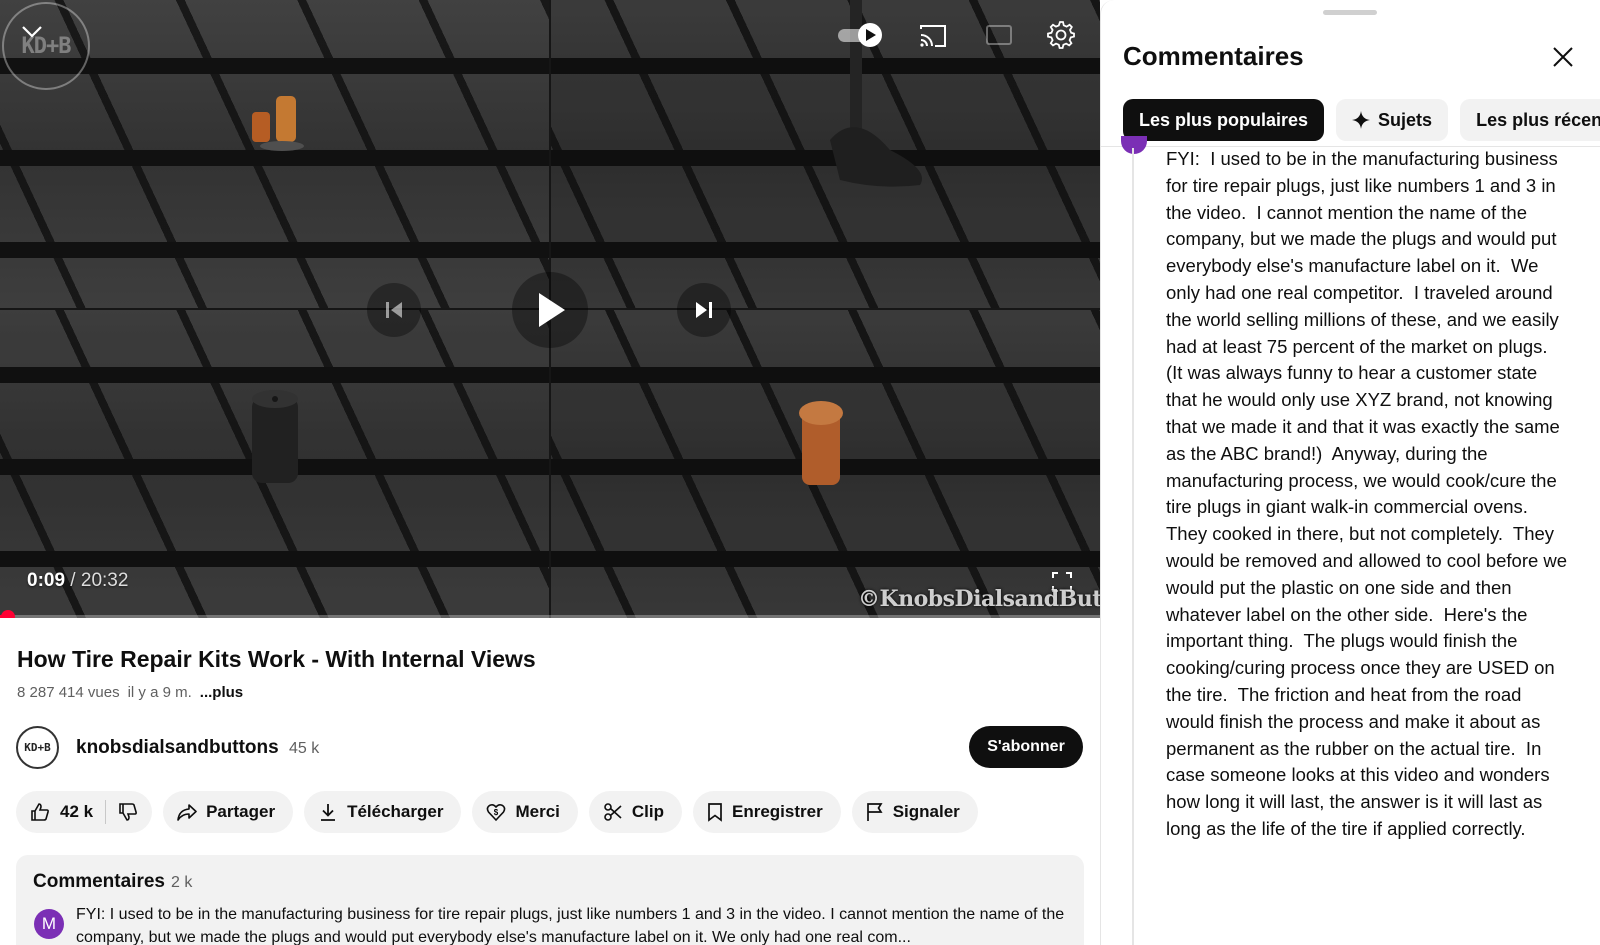 The height and width of the screenshot is (945, 1600). Describe the element at coordinates (99, 881) in the screenshot. I see `comments-card-label: Commentaires` at that location.